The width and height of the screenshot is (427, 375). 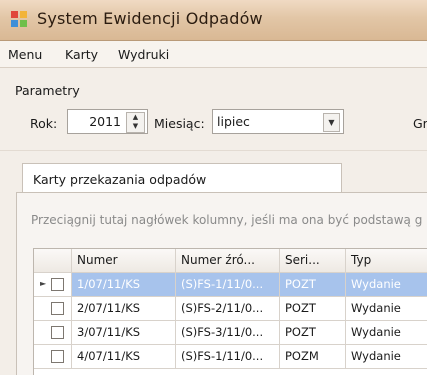 What do you see at coordinates (420, 123) in the screenshot?
I see `group-label: Gr` at bounding box center [420, 123].